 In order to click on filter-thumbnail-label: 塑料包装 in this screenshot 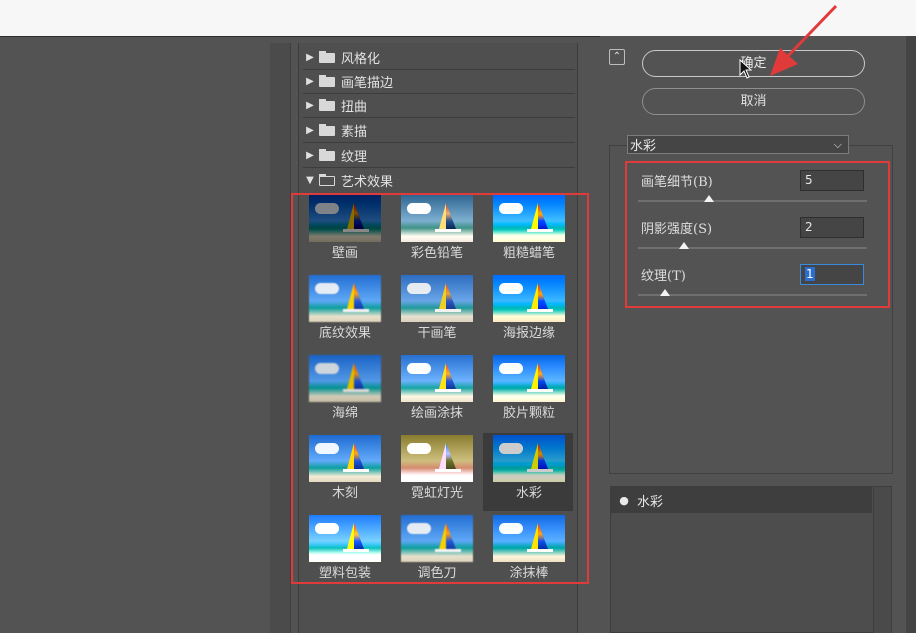, I will do `click(344, 573)`.